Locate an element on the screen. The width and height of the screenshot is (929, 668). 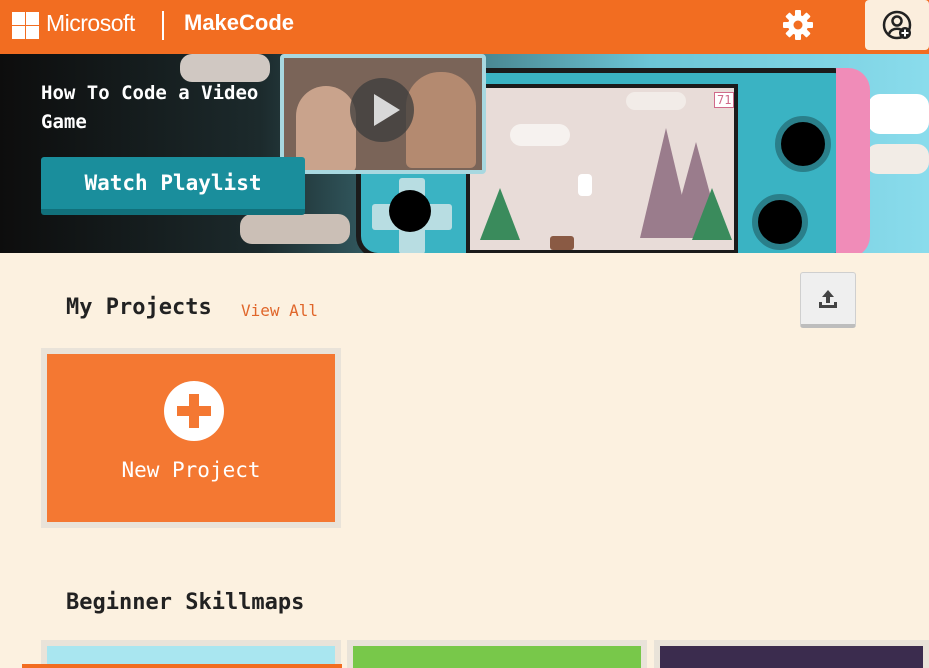
account-button is located at coordinates (897, 25).